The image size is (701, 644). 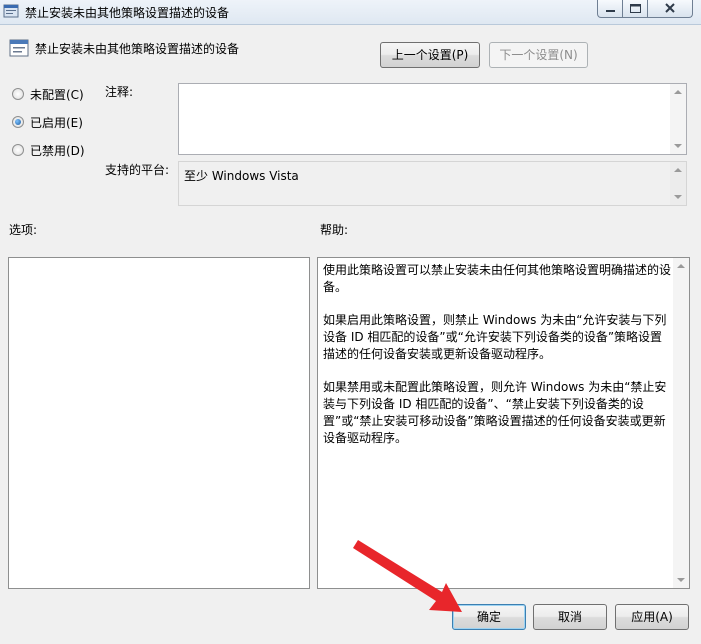 I want to click on platform-scrollbar, so click(x=678, y=183).